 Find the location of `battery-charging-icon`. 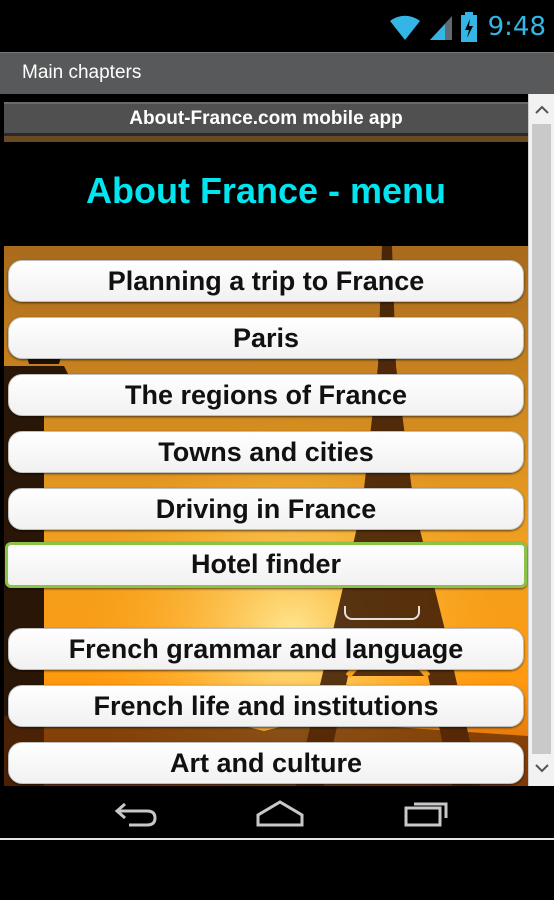

battery-charging-icon is located at coordinates (469, 27).